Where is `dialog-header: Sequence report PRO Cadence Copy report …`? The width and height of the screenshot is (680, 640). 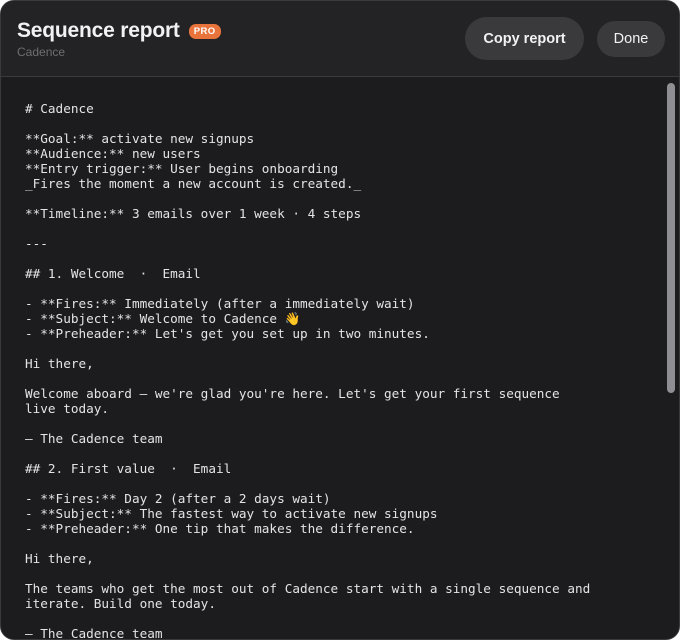
dialog-header: Sequence report PRO Cadence Copy report … is located at coordinates (340, 39).